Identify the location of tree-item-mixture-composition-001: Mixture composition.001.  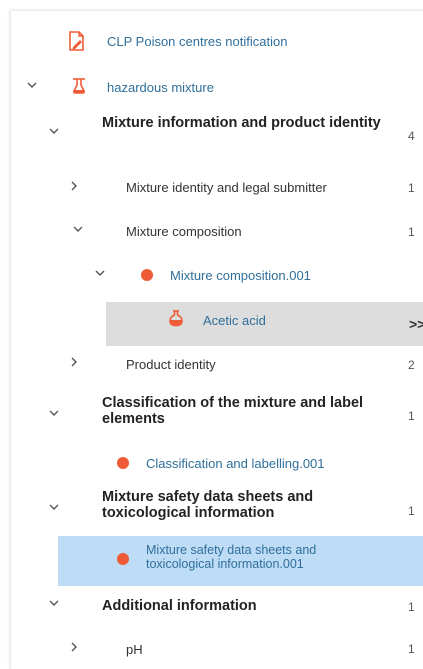
(217, 276).